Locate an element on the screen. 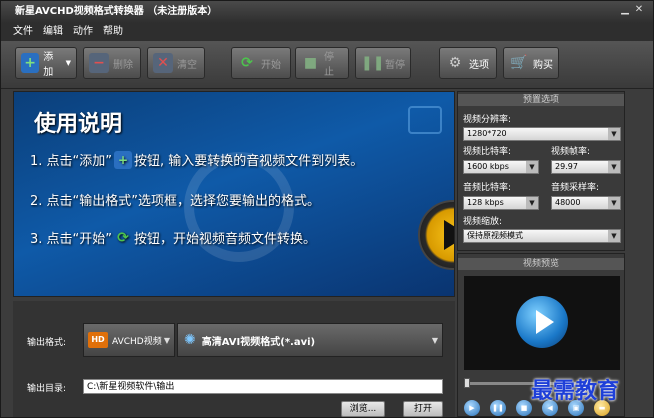 The height and width of the screenshot is (418, 654). output-dir-field: C:\新星视频软件\输出 is located at coordinates (263, 386).